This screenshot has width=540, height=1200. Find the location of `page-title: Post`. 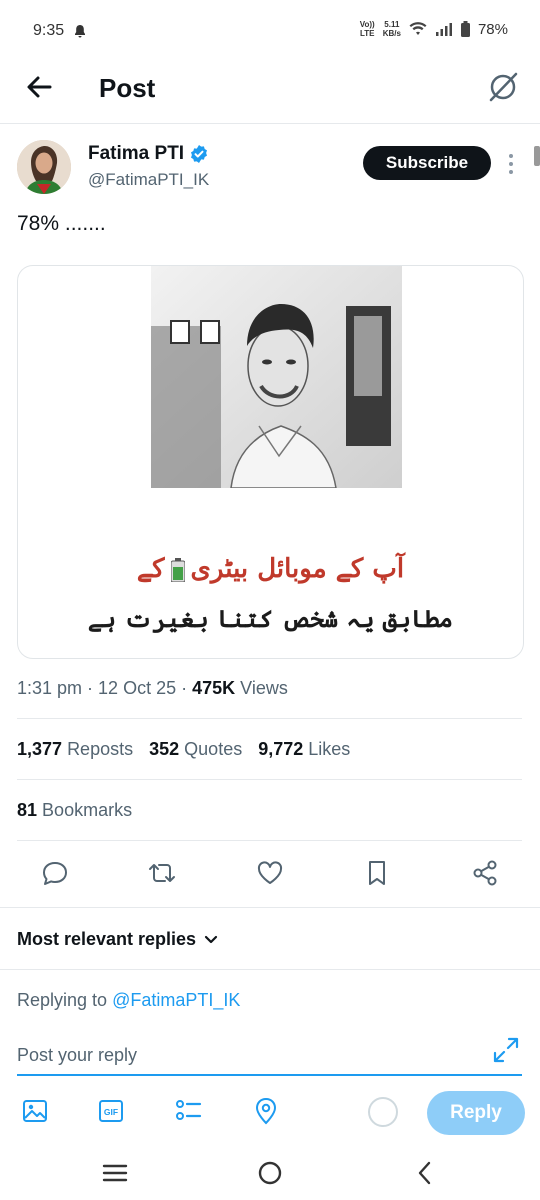

page-title: Post is located at coordinates (127, 88).